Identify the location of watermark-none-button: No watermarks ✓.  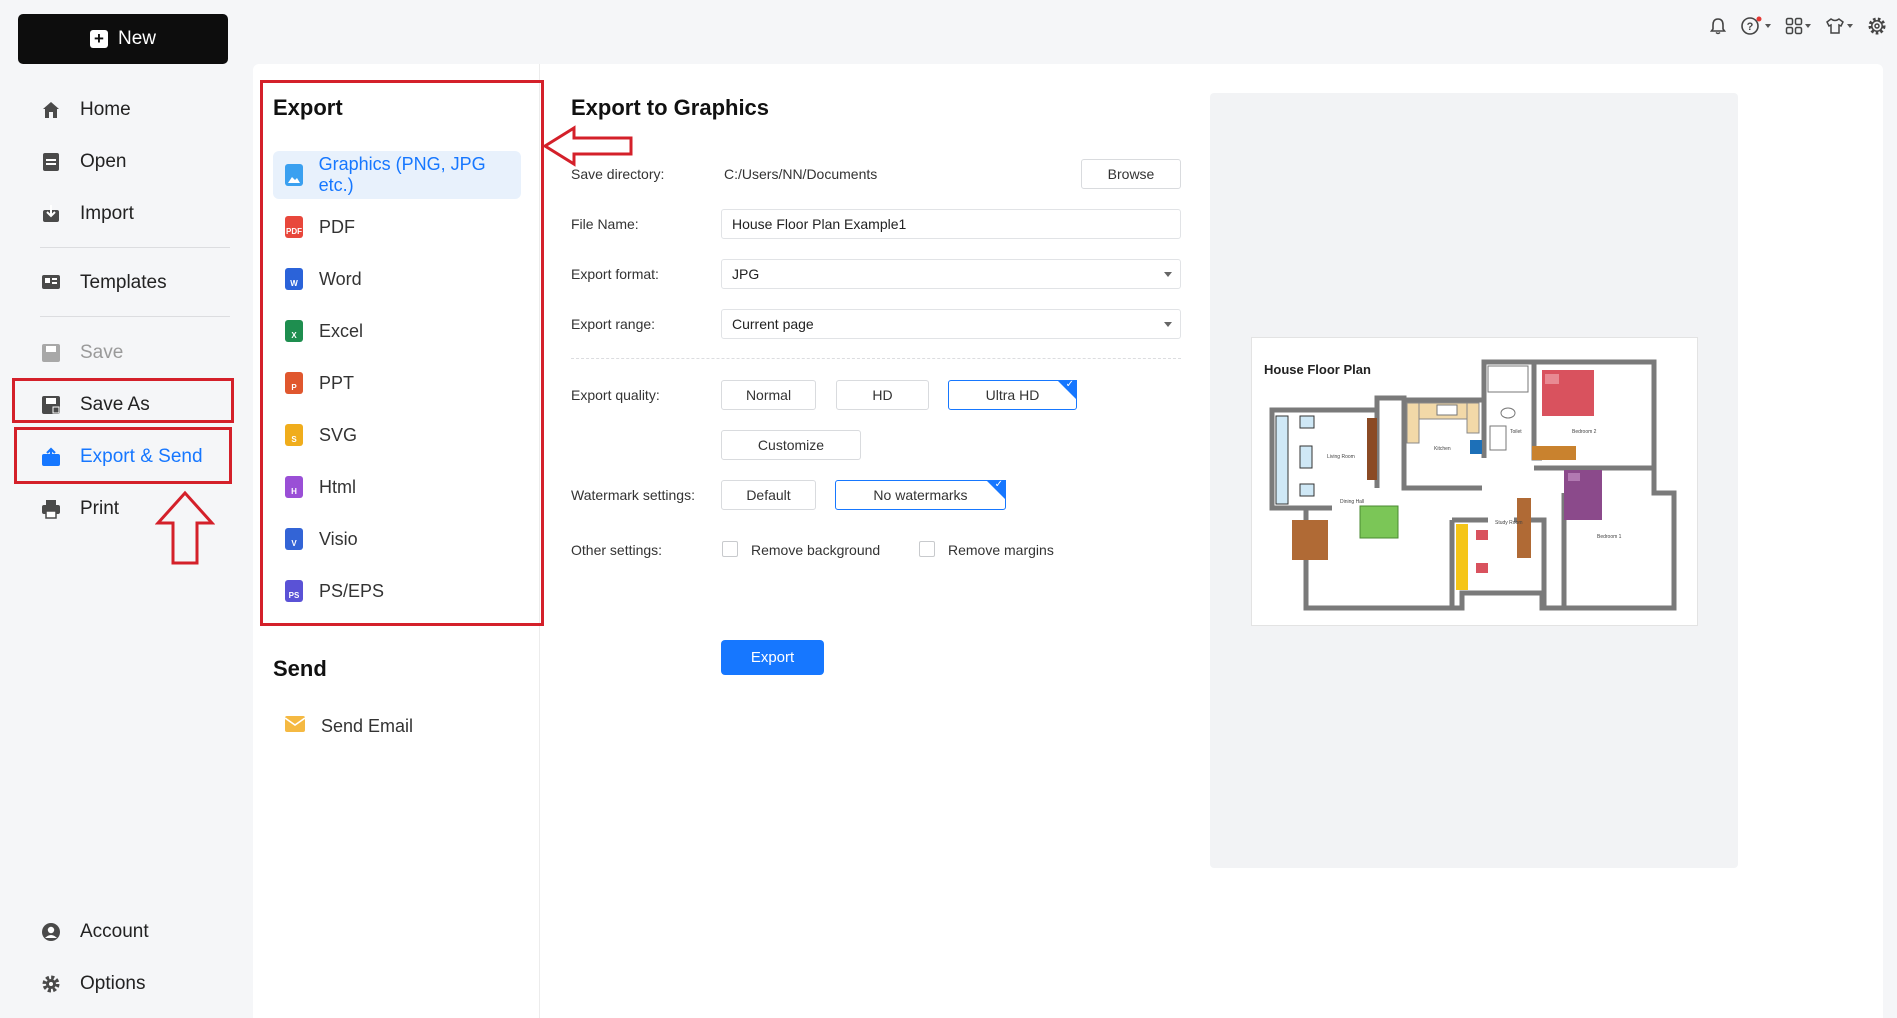
(920, 494).